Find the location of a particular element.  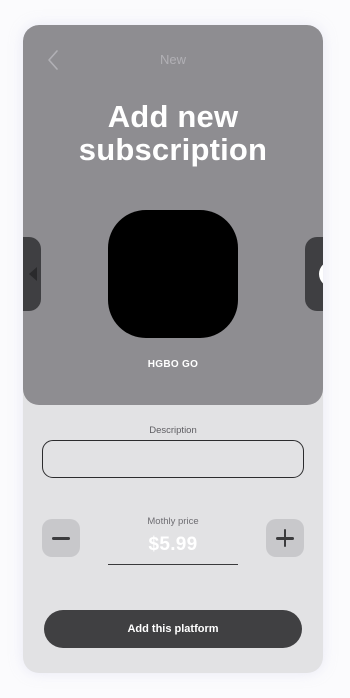

platform-logo is located at coordinates (173, 274).